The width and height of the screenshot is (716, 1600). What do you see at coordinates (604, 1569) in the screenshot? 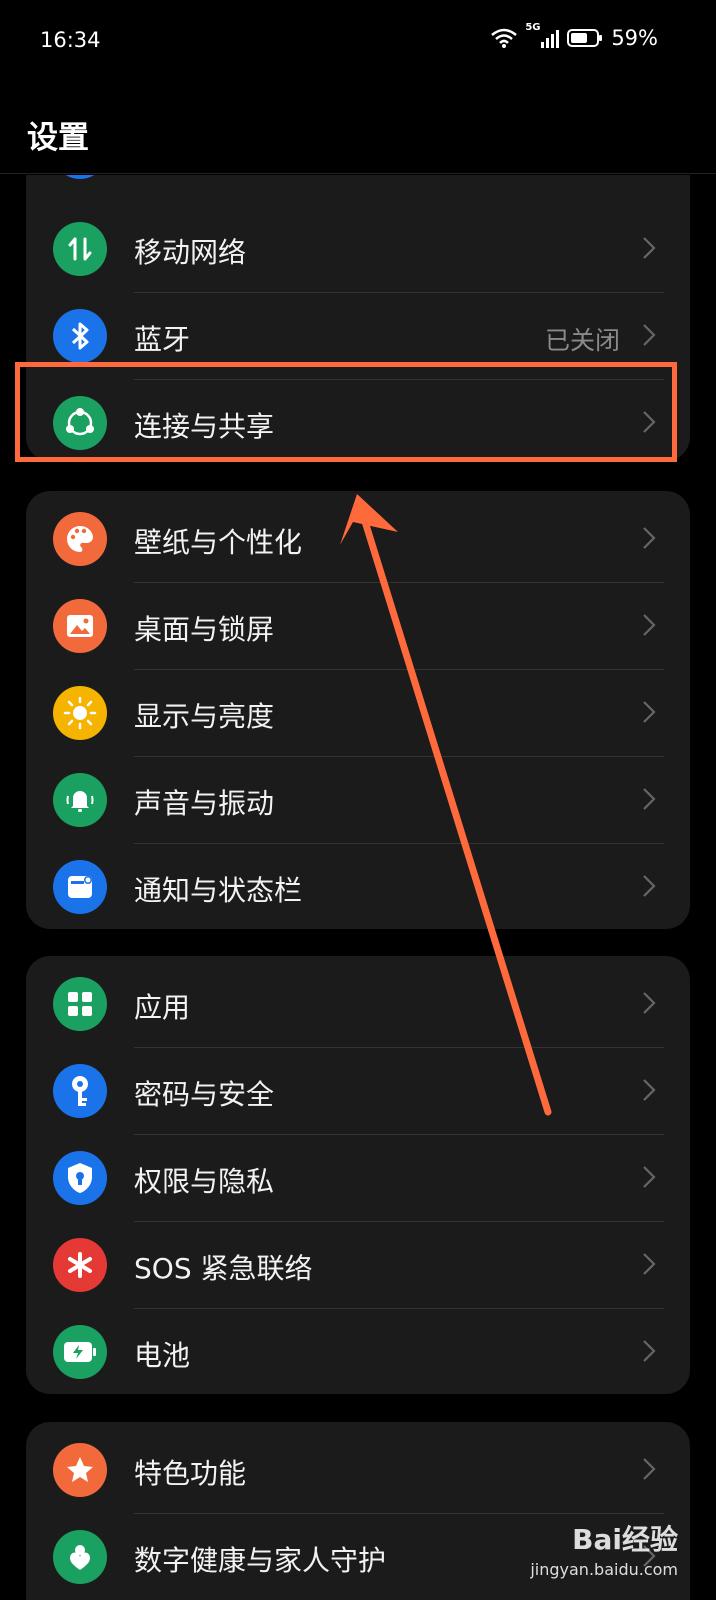
I see `watermark-url: jingyan.baidu.com` at bounding box center [604, 1569].